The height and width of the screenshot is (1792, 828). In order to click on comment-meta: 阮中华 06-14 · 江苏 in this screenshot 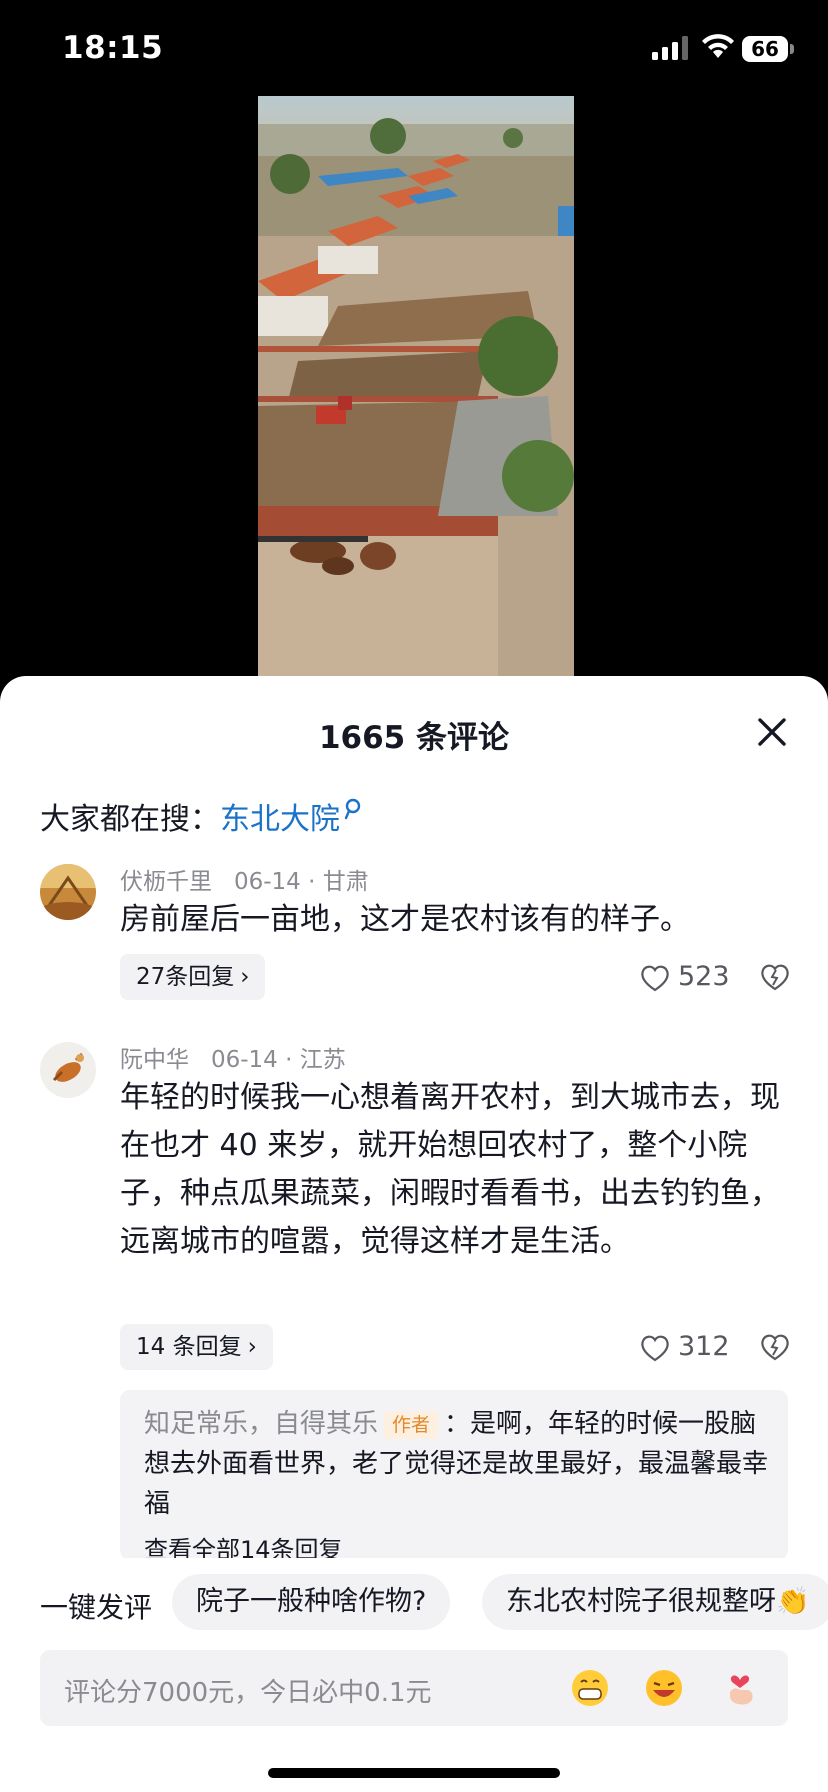, I will do `click(233, 1057)`.